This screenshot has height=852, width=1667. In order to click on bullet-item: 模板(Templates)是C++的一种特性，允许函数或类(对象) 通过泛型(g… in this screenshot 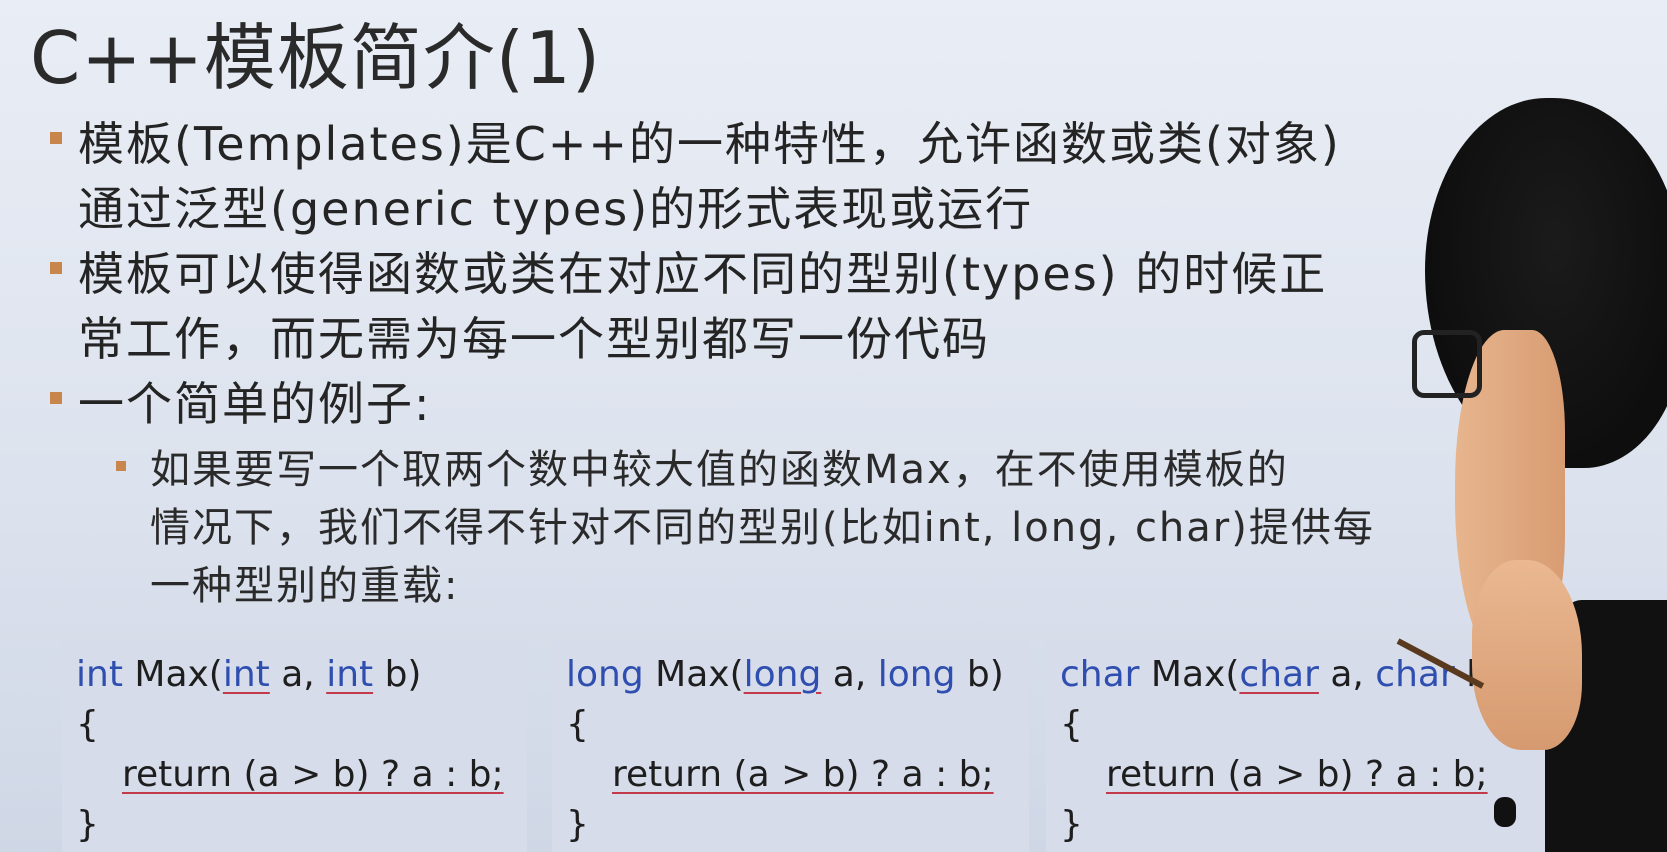, I will do `click(798, 177)`.